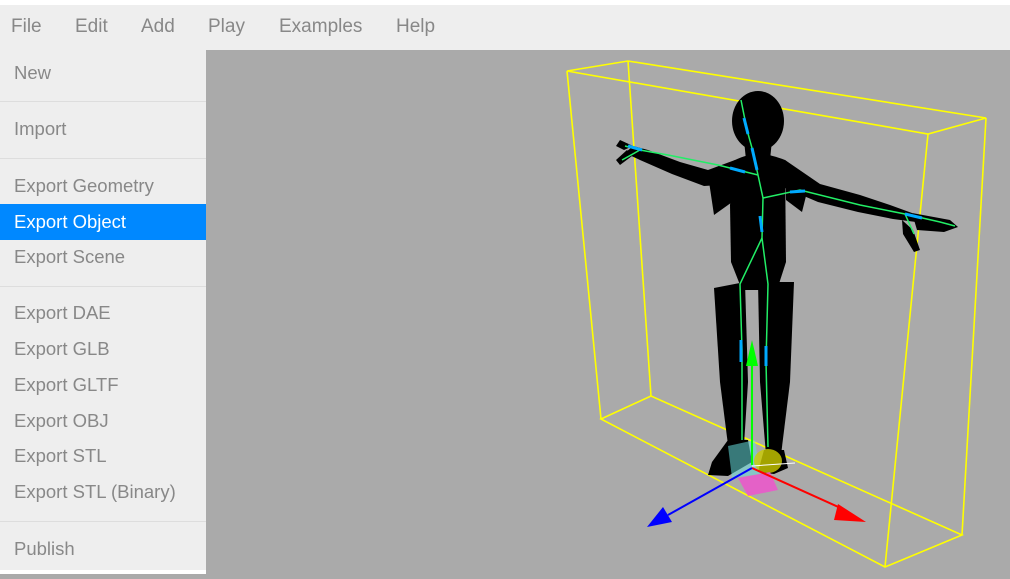  Describe the element at coordinates (850, 513) in the screenshot. I see `gizmo-x-arrow` at that location.